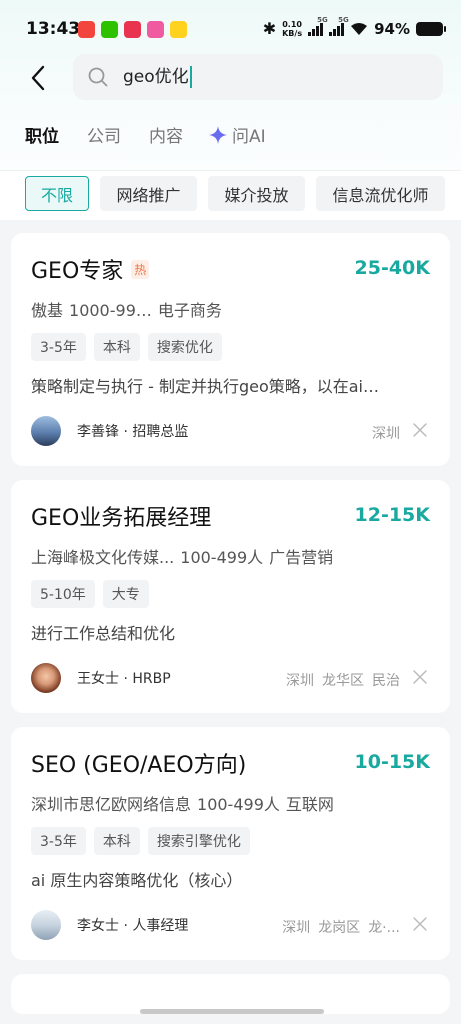  I want to click on bluetooth-icon: ✱, so click(269, 28).